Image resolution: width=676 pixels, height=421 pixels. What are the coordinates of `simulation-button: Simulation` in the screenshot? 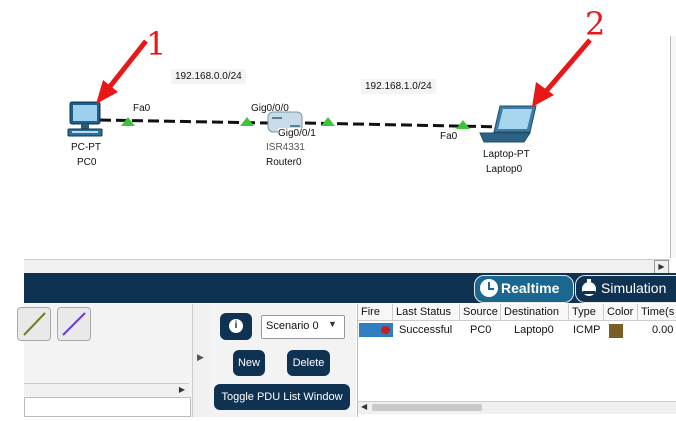 It's located at (625, 289).